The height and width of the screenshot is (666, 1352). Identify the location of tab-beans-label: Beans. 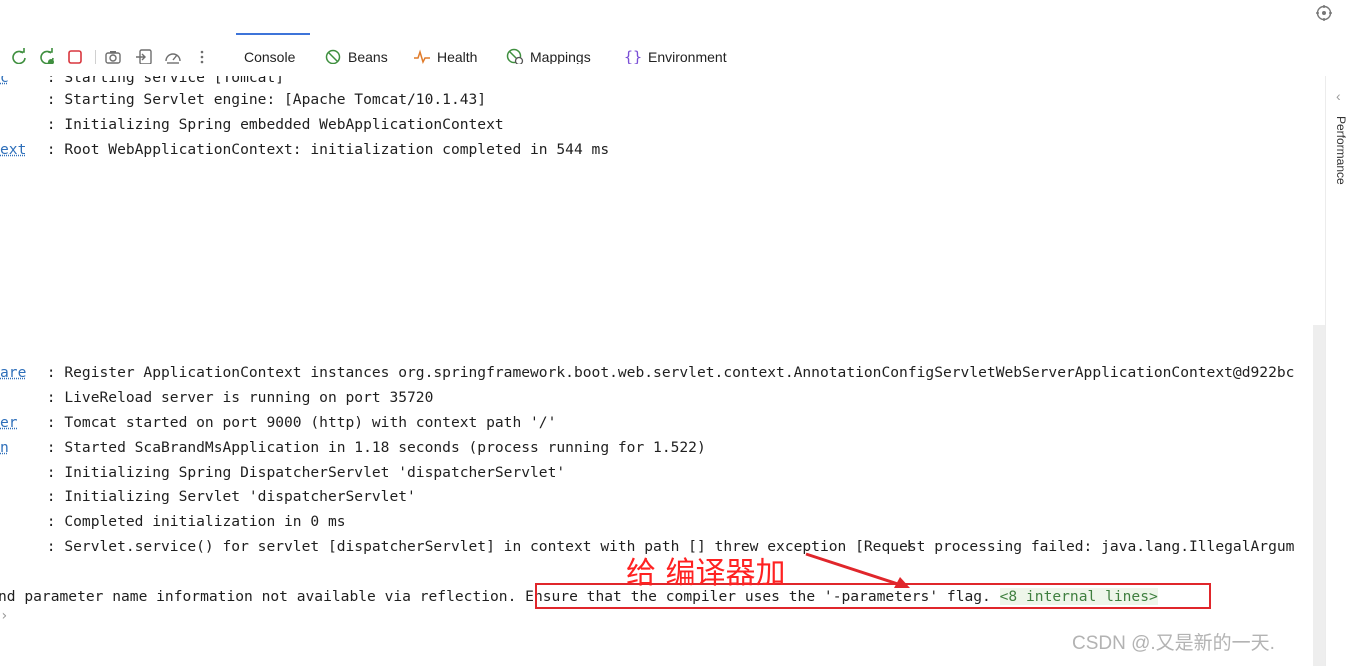
(368, 57).